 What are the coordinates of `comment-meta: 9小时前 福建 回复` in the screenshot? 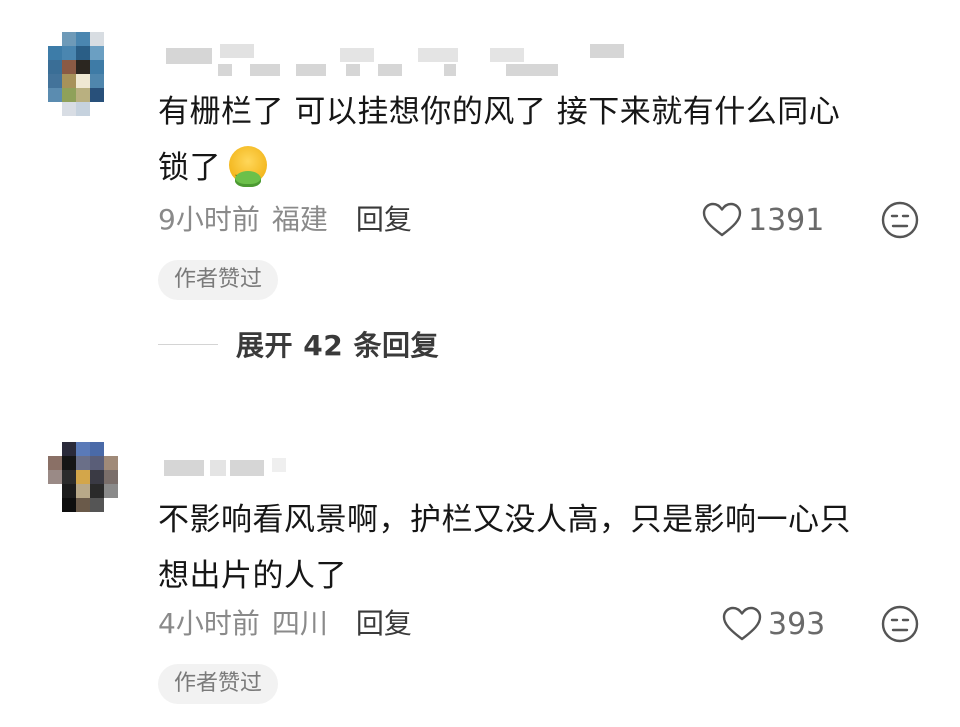 It's located at (285, 218).